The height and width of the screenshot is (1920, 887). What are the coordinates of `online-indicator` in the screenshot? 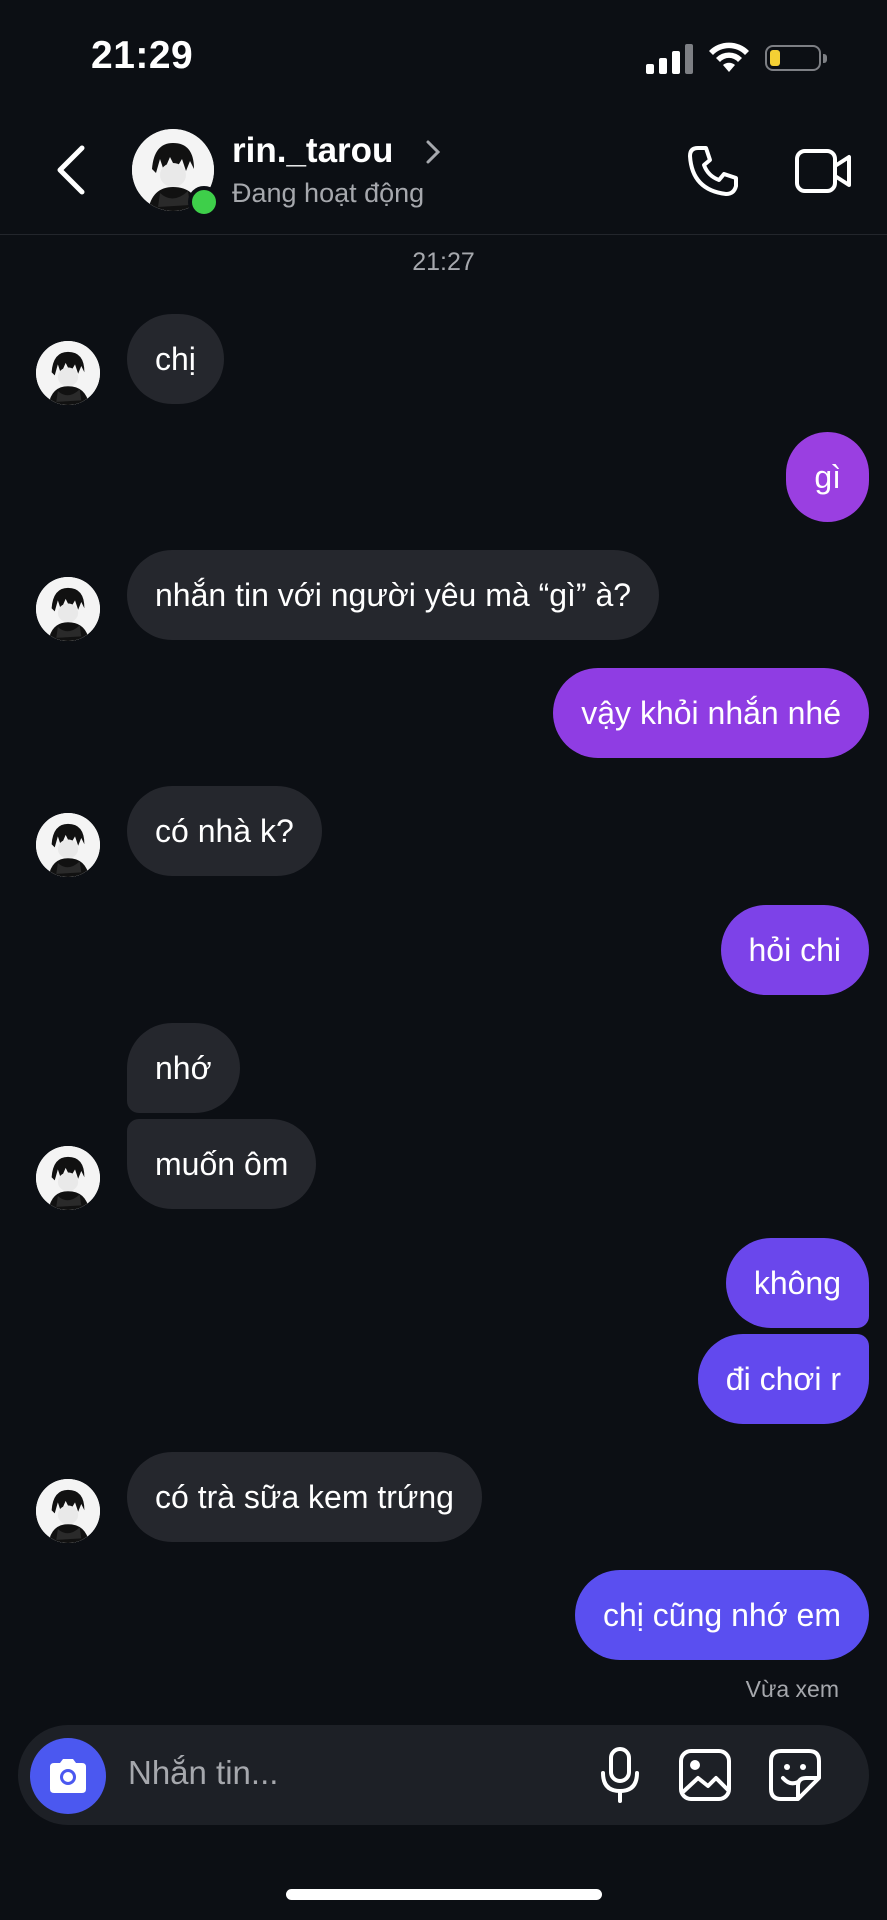 It's located at (204, 202).